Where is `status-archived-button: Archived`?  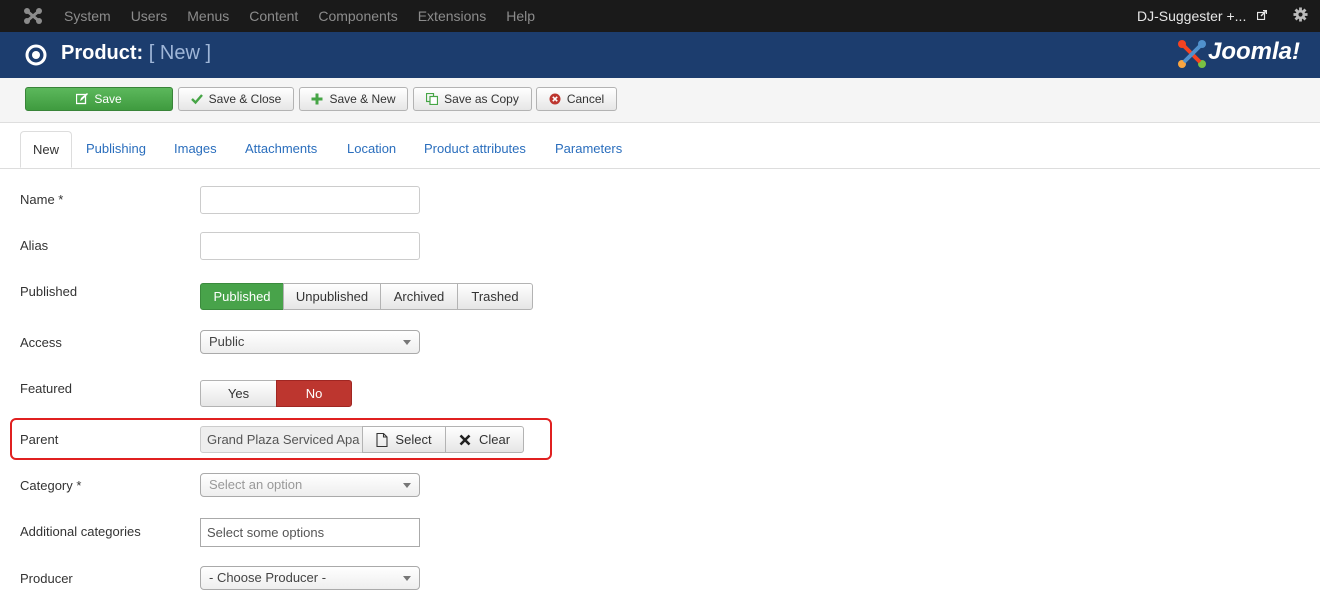 status-archived-button: Archived is located at coordinates (419, 296).